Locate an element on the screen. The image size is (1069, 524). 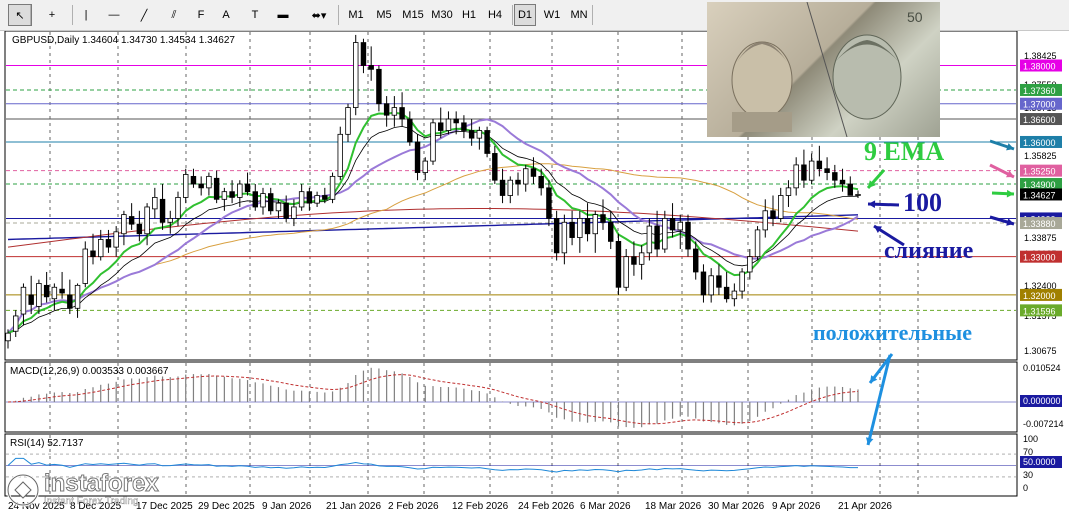
banknote-art-icon: 50 is located at coordinates (827, 69).